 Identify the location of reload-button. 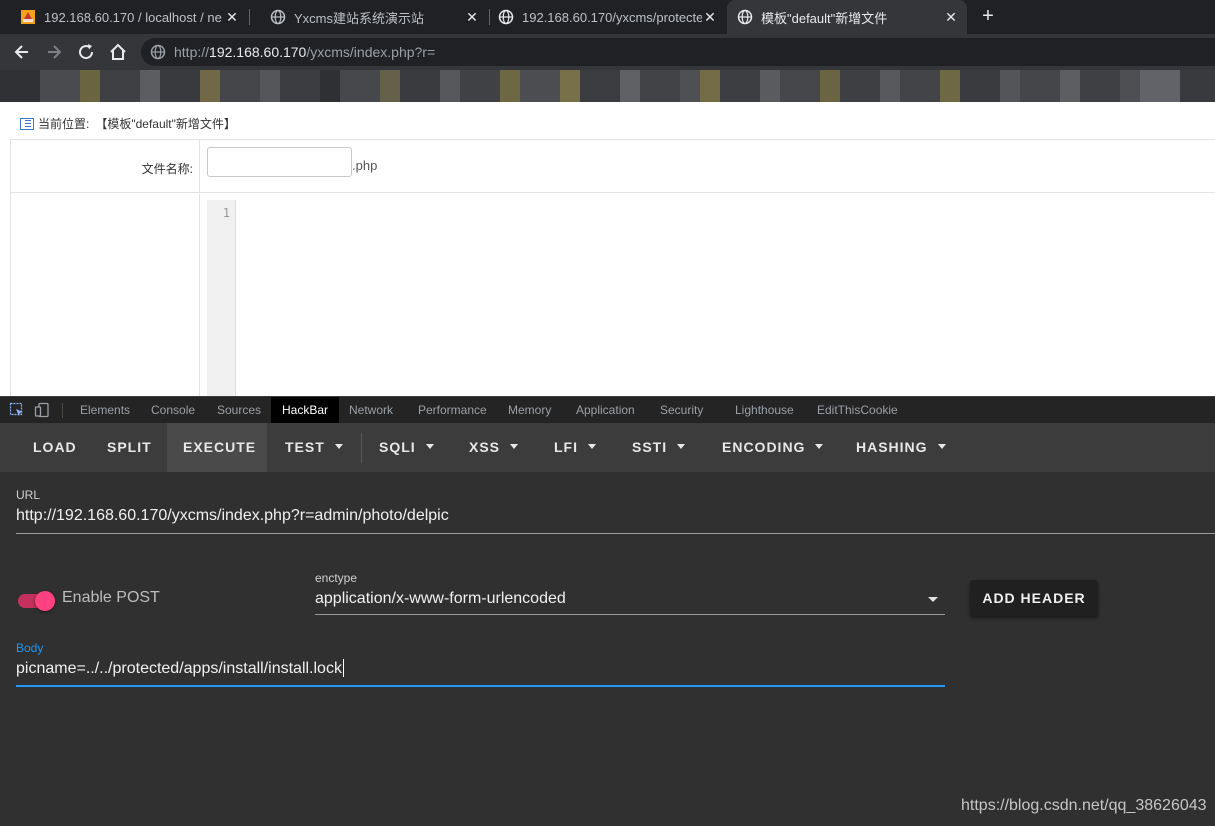
(86, 52).